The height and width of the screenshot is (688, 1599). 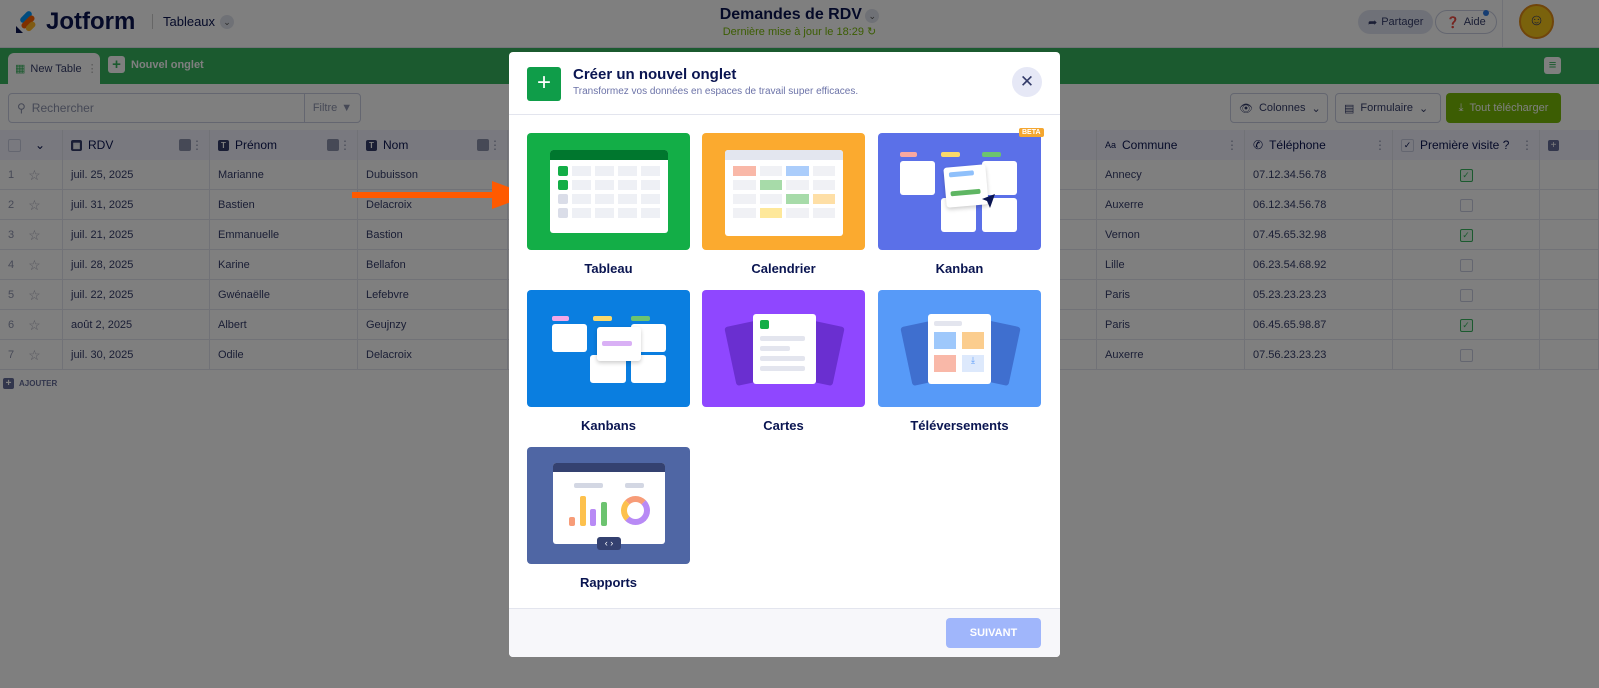 I want to click on option-rapports: ‹ ›, so click(x=608, y=505).